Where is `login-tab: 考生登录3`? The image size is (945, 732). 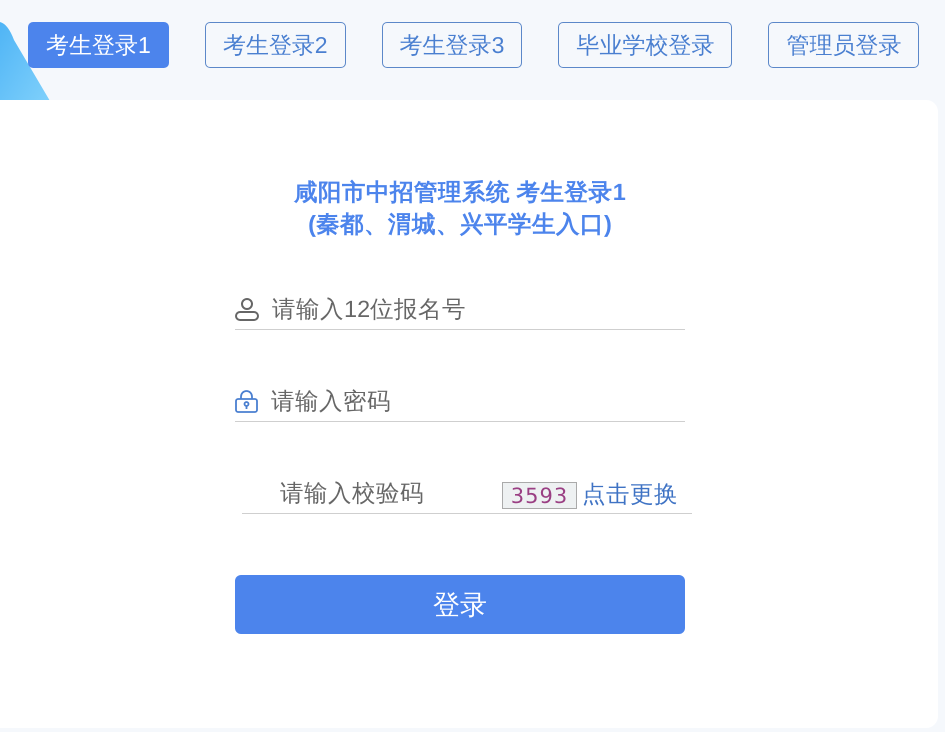 login-tab: 考生登录3 is located at coordinates (452, 45).